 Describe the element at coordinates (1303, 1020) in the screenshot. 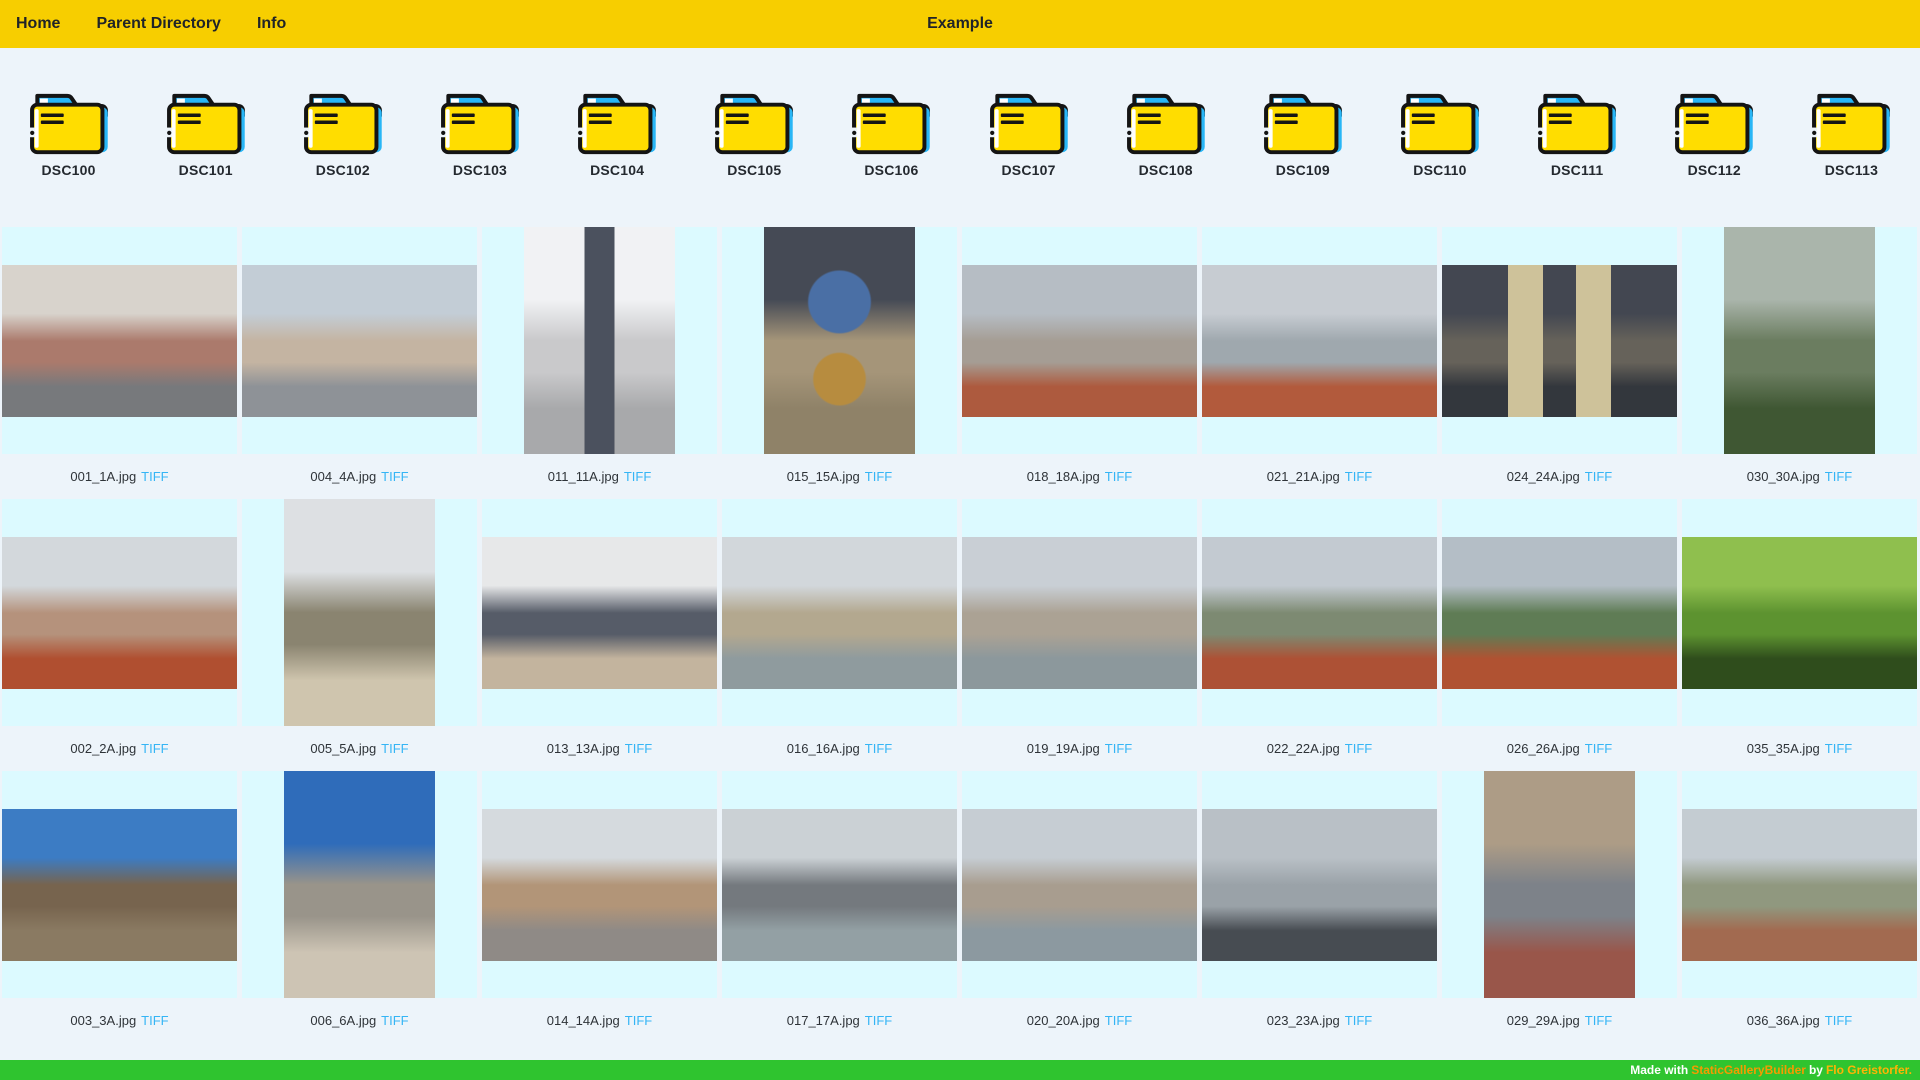

I see `photo-filename-link: 023_23A.jpg` at that location.